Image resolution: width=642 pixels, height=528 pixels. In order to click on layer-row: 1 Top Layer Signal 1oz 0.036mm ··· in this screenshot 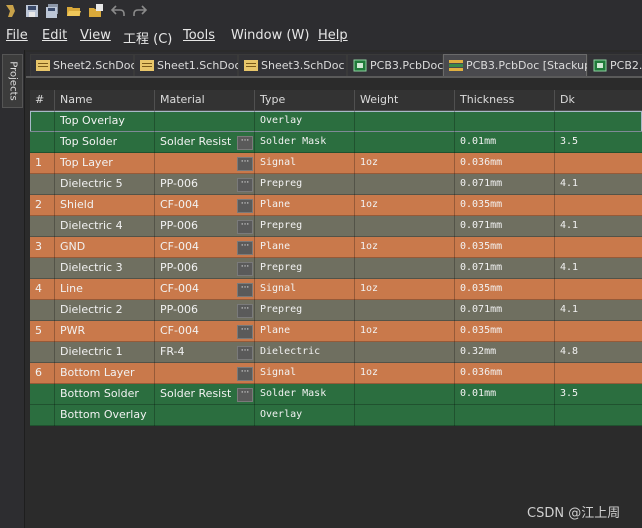, I will do `click(336, 163)`.